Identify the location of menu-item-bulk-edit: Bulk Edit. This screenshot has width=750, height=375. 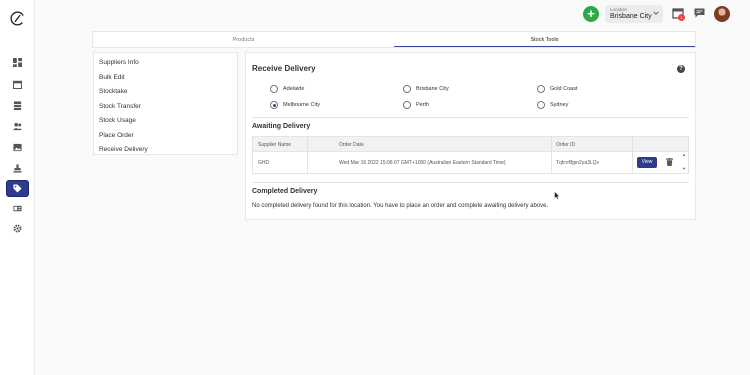
(165, 78).